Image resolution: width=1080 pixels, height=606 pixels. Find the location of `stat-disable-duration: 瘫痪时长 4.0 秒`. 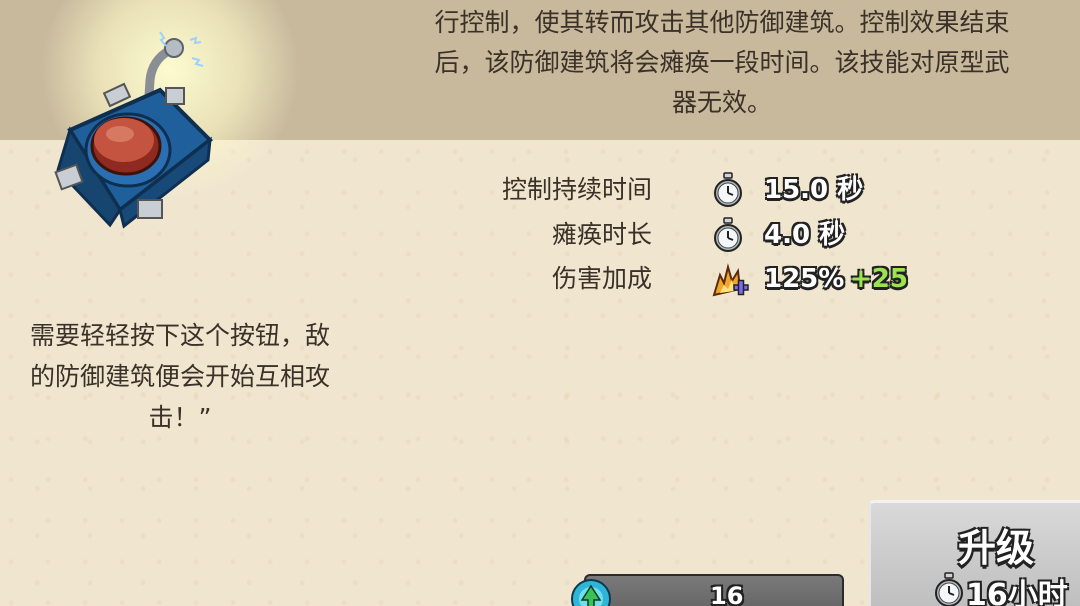

stat-disable-duration: 瘫痪时长 4.0 秒 is located at coordinates (730, 235).